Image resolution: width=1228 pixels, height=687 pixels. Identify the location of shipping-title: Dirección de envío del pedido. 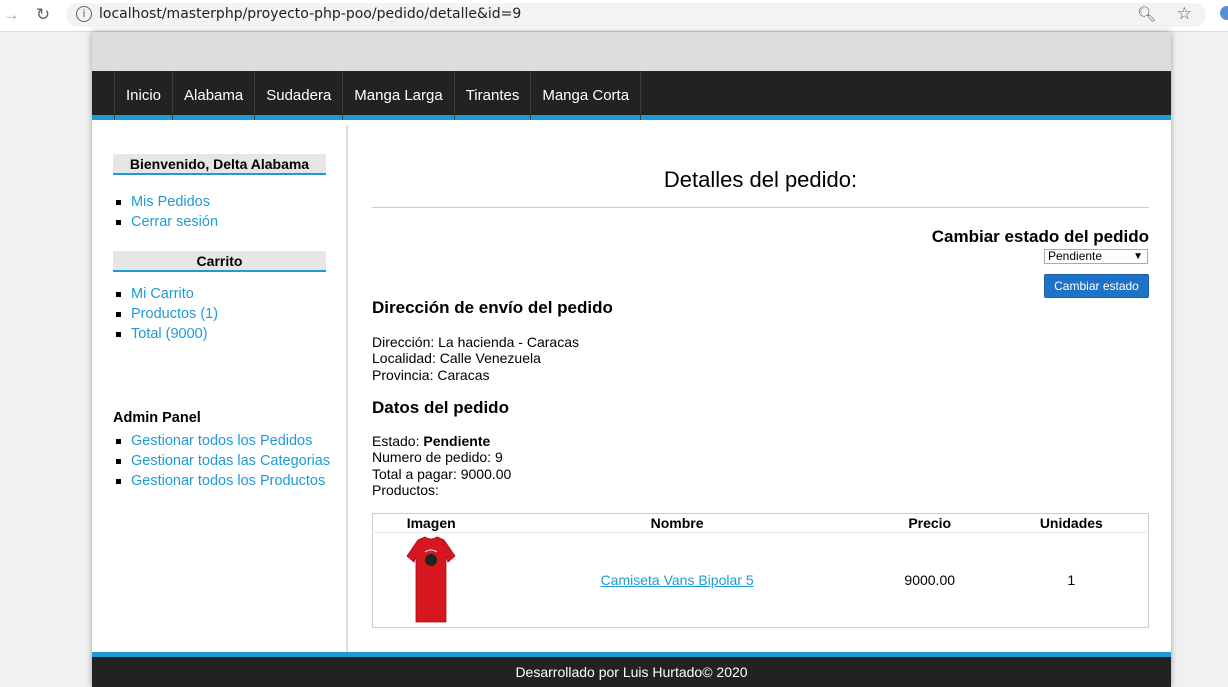
(492, 307).